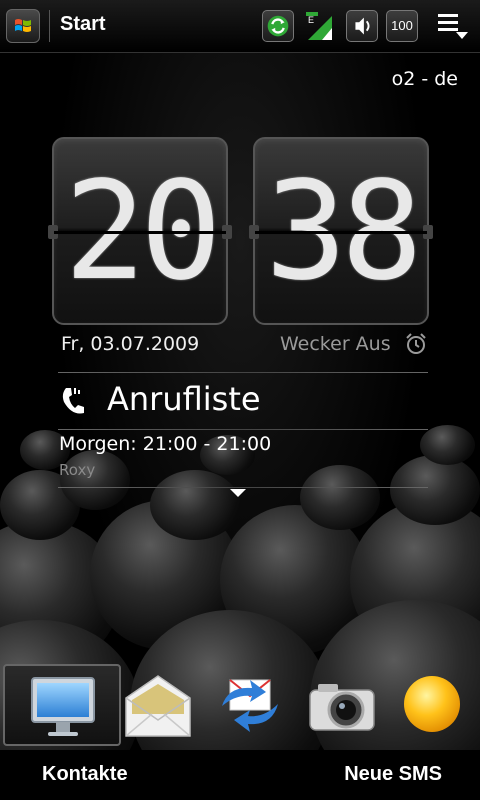  What do you see at coordinates (453, 27) in the screenshot?
I see `menu-icon` at bounding box center [453, 27].